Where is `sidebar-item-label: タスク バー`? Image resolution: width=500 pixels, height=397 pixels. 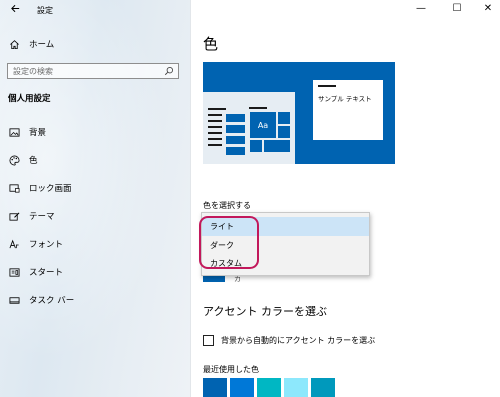 sidebar-item-label: タスク バー is located at coordinates (52, 301).